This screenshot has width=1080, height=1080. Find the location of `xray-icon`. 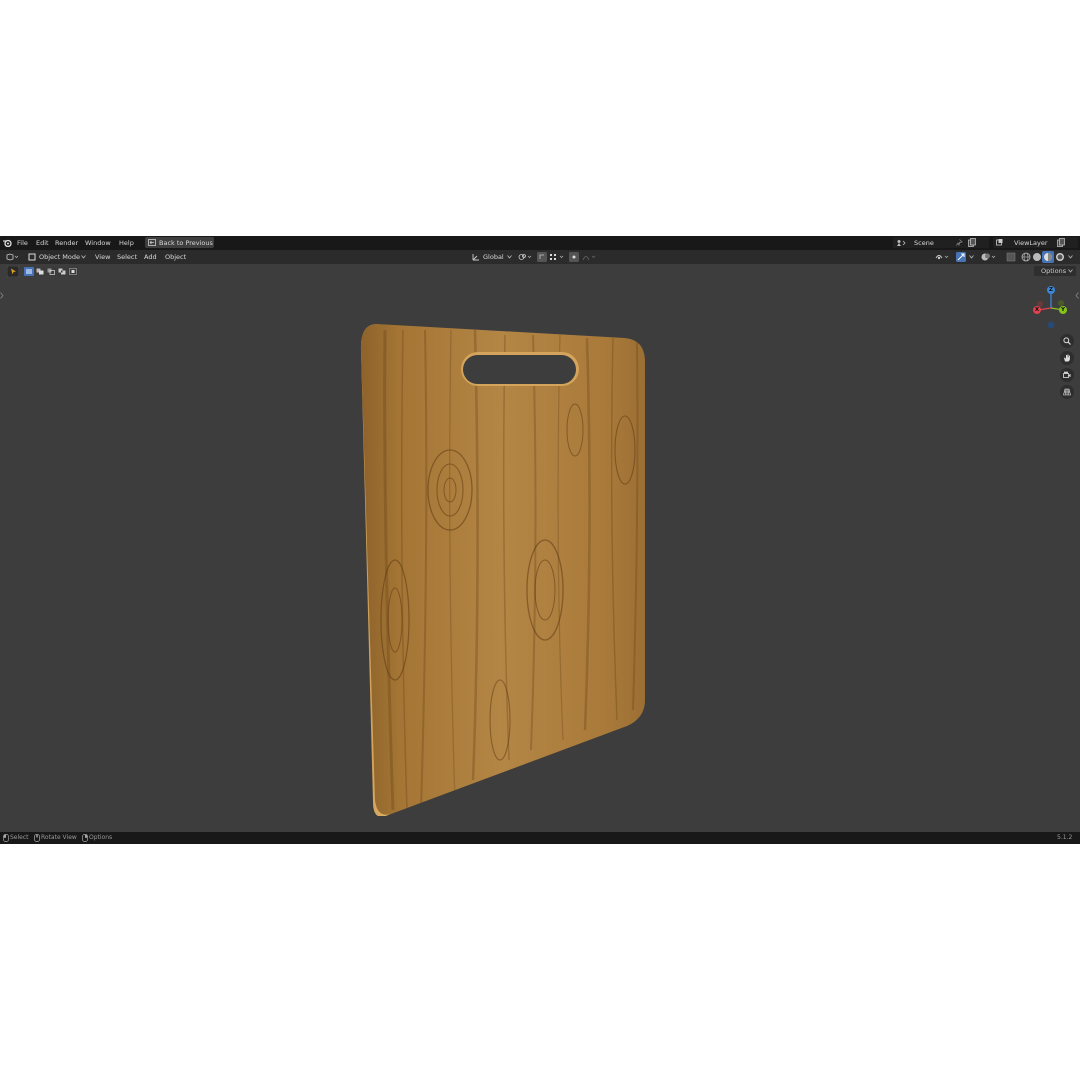

xray-icon is located at coordinates (1011, 257).